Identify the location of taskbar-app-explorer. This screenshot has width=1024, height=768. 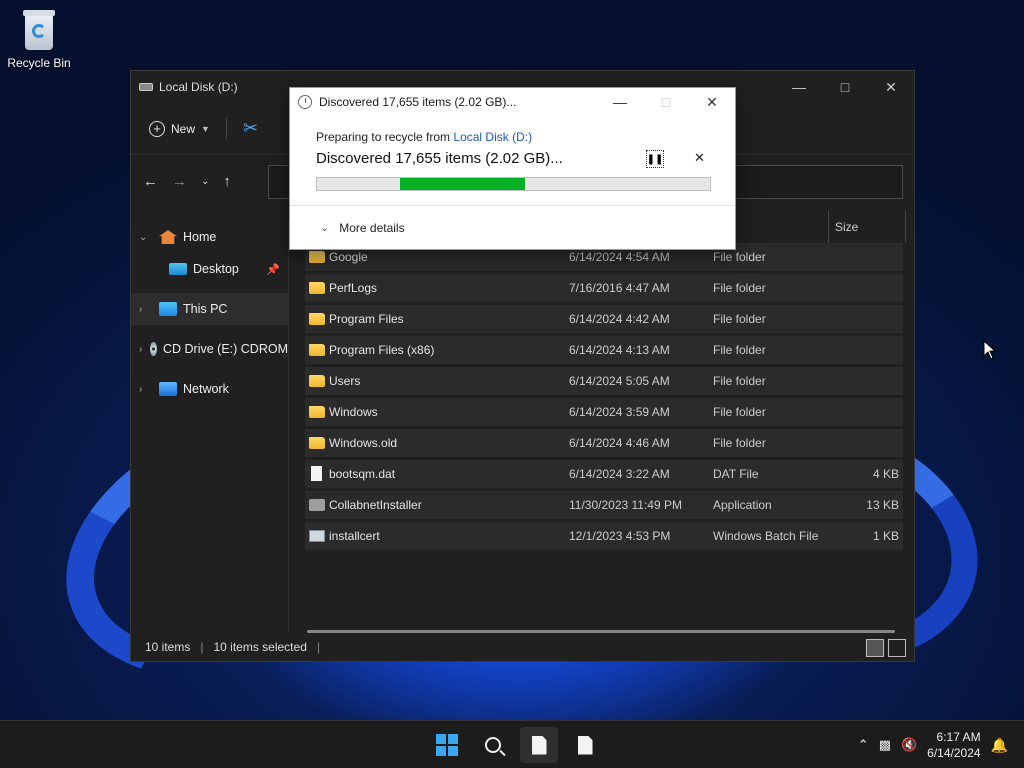
(539, 745).